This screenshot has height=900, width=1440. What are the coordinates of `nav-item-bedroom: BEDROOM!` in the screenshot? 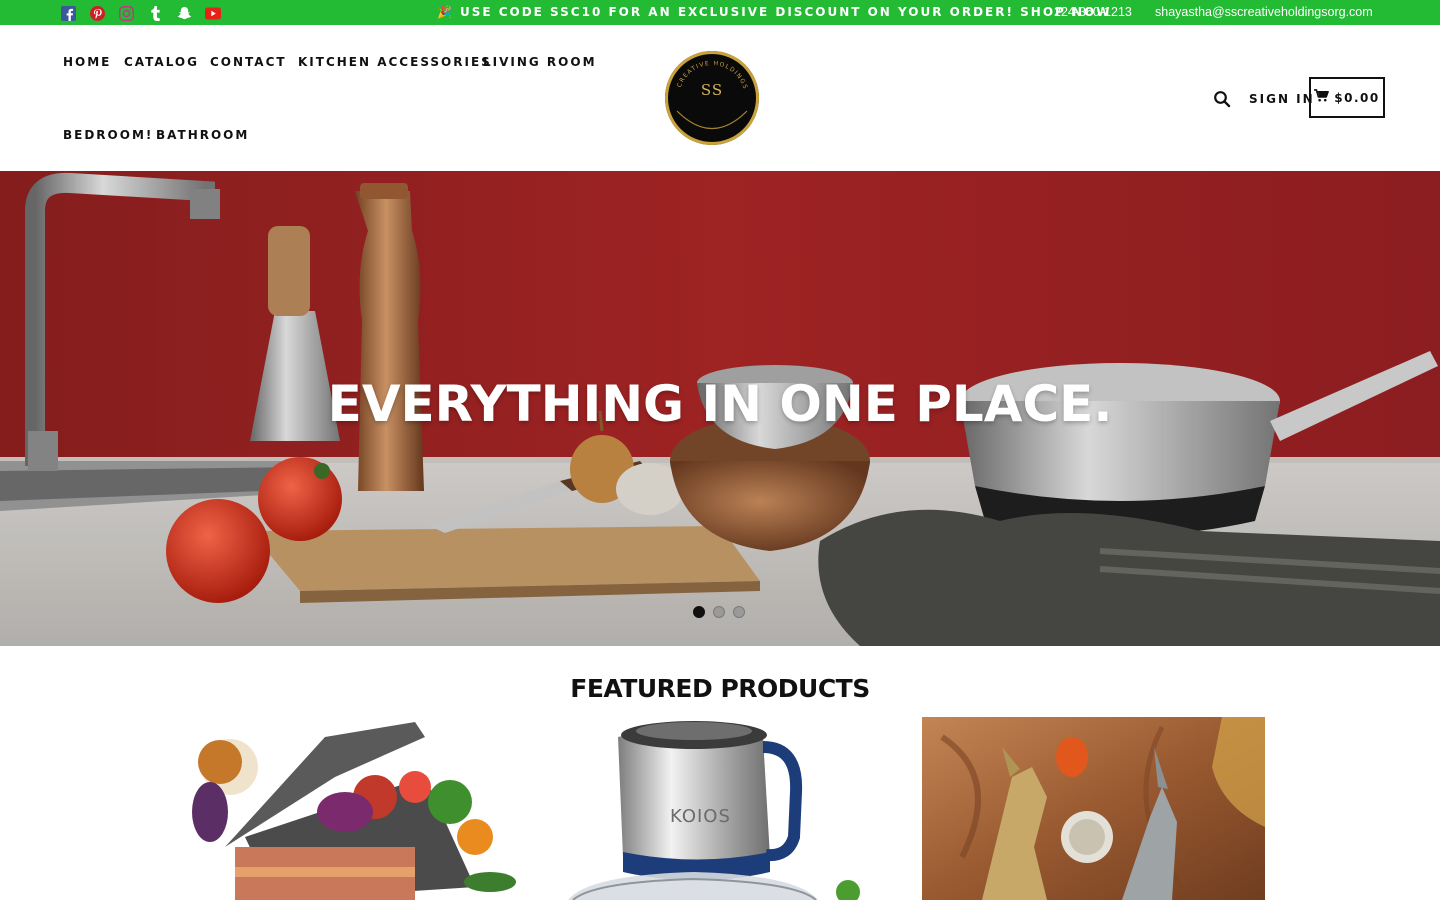 It's located at (108, 135).